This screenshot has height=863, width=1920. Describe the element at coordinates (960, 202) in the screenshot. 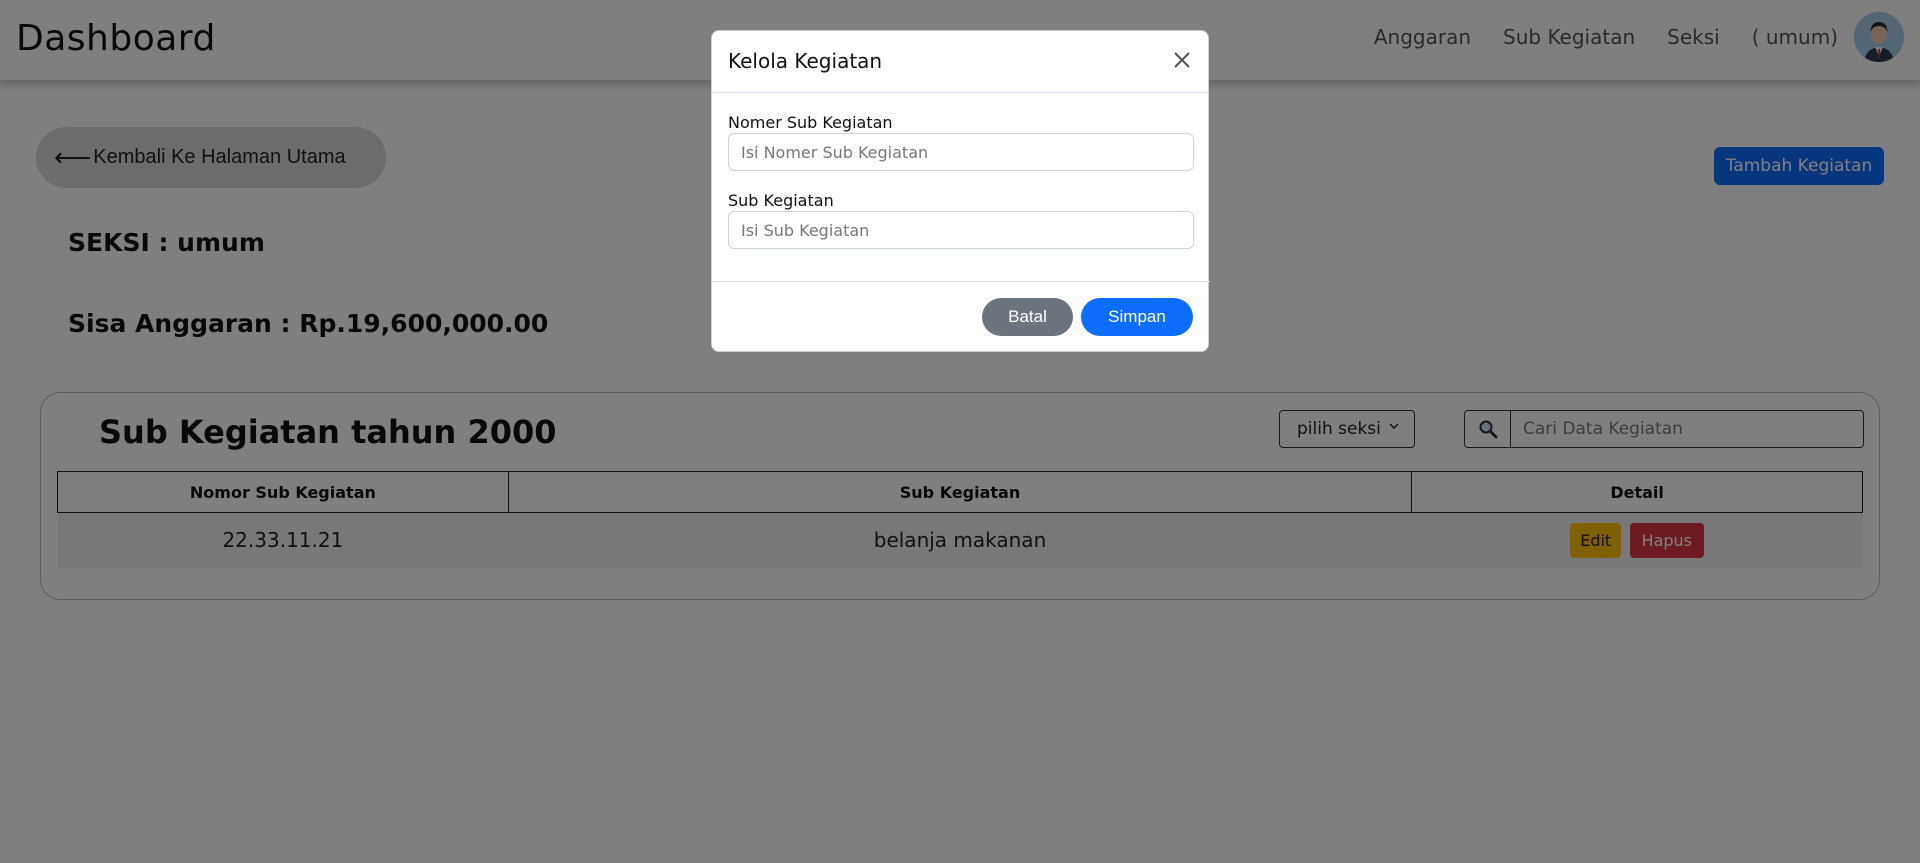

I see `modal-body: Nomer Sub Kegiatan Sub Kegiatan` at that location.